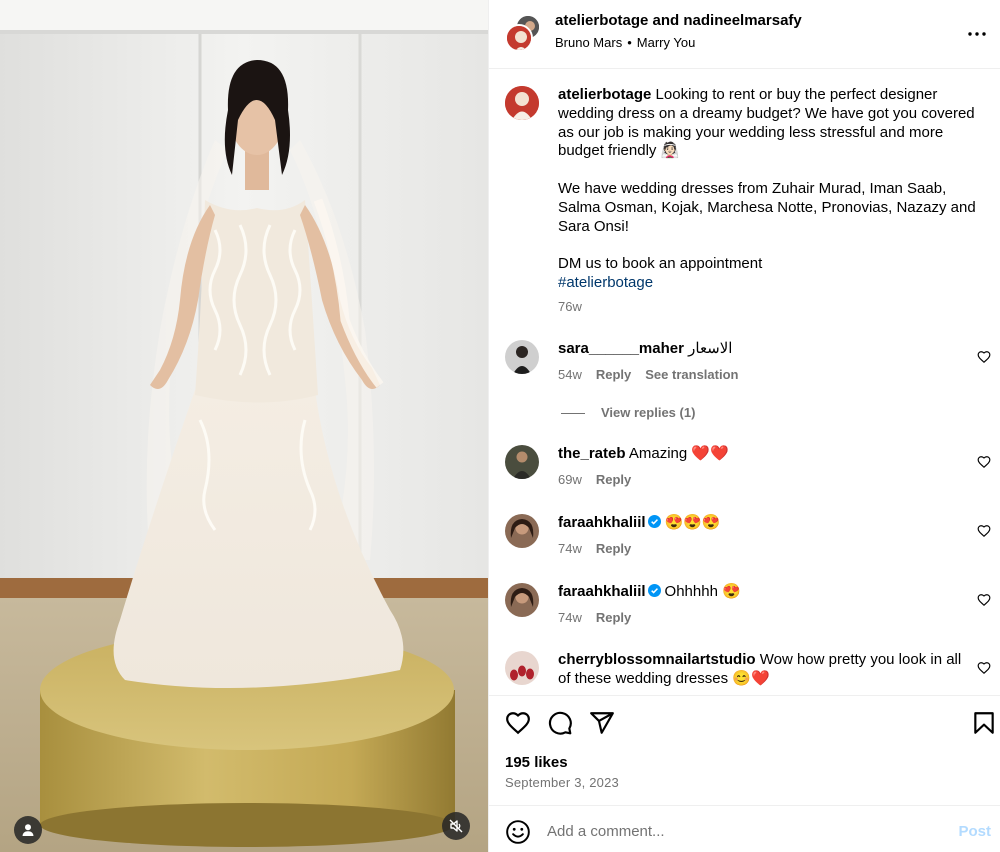  I want to click on like-heart-icon, so click(518, 723).